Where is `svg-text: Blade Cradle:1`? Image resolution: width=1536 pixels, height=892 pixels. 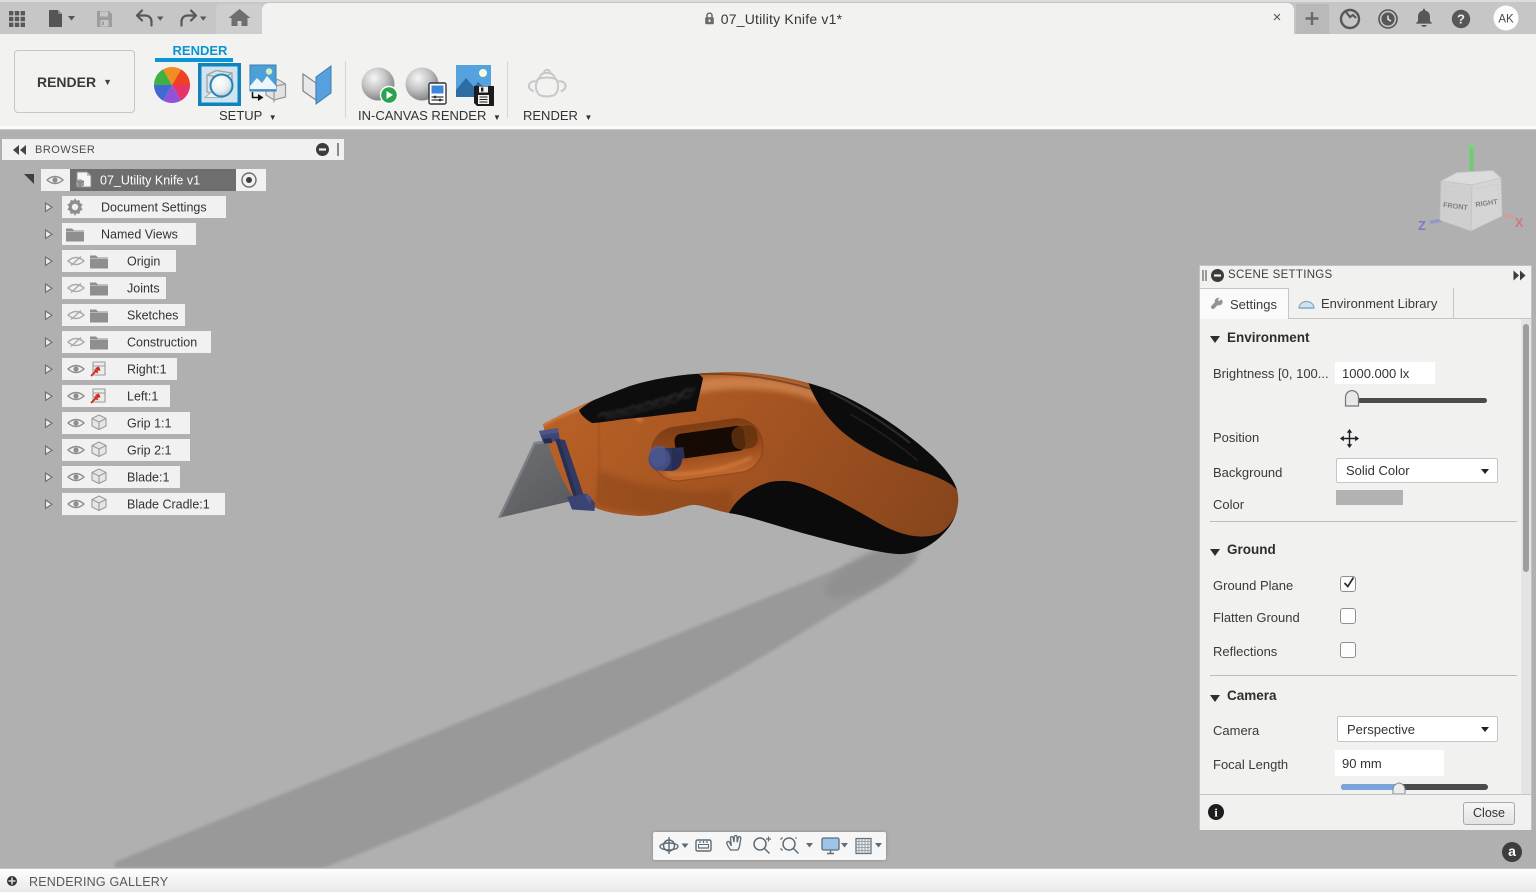 svg-text: Blade Cradle:1 is located at coordinates (168, 505).